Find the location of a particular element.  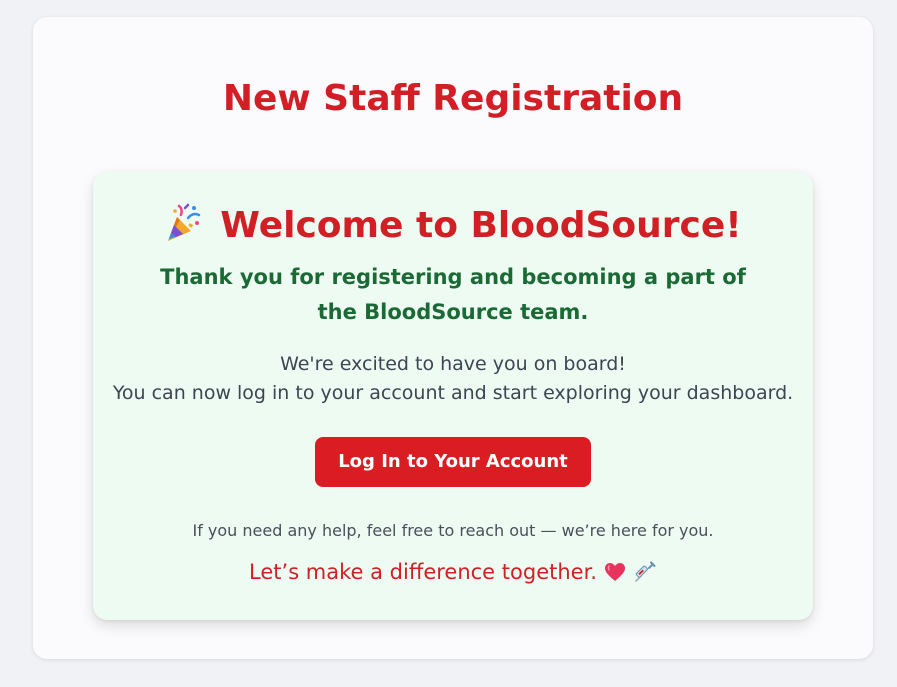

party-popper-icon is located at coordinates (184, 223).